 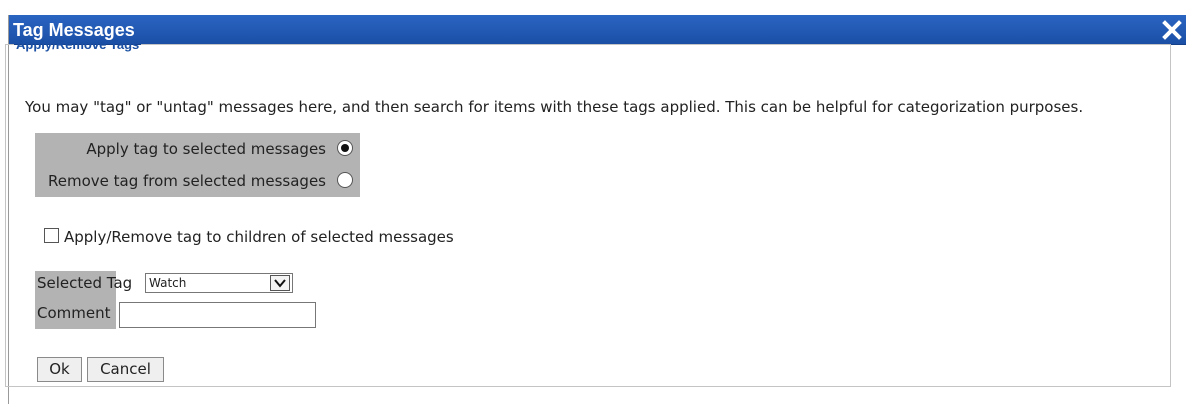 What do you see at coordinates (187, 181) in the screenshot?
I see `remove-tag-label: Remove tag from selected messages` at bounding box center [187, 181].